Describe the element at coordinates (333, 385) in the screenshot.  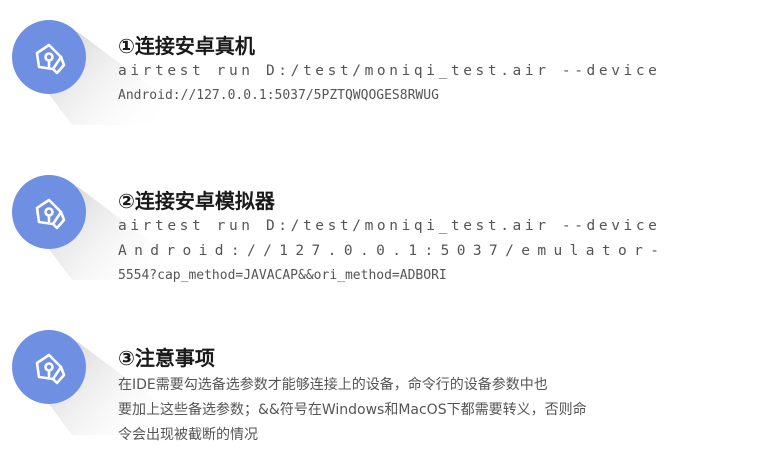
I see `note-line: 在IDE需要勾选备选参数才能够连接上的设备，命令行的设备参数中也` at that location.